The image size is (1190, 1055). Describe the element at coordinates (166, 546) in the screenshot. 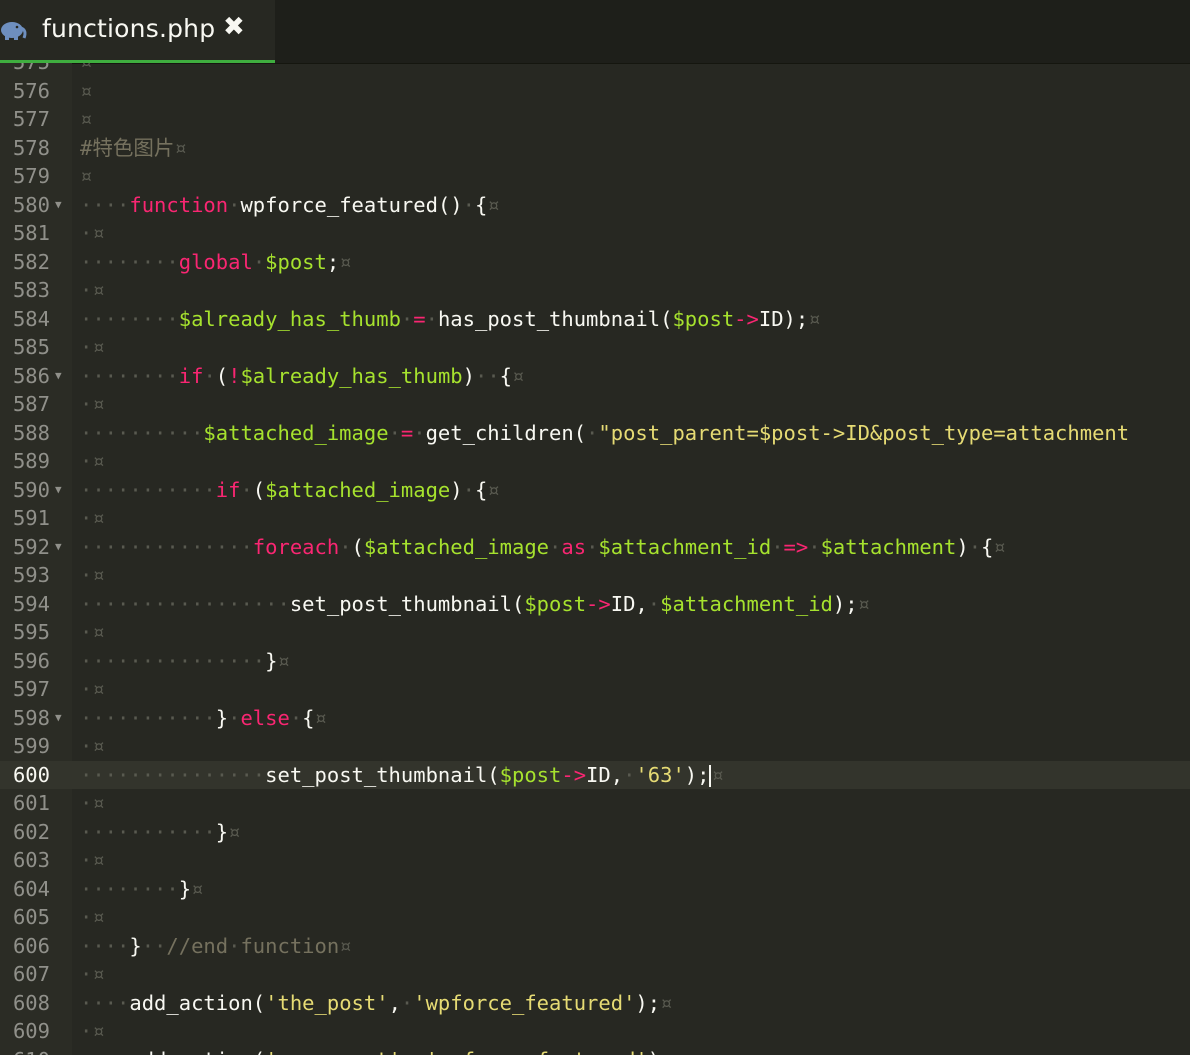

I see `code-token: ··············` at that location.